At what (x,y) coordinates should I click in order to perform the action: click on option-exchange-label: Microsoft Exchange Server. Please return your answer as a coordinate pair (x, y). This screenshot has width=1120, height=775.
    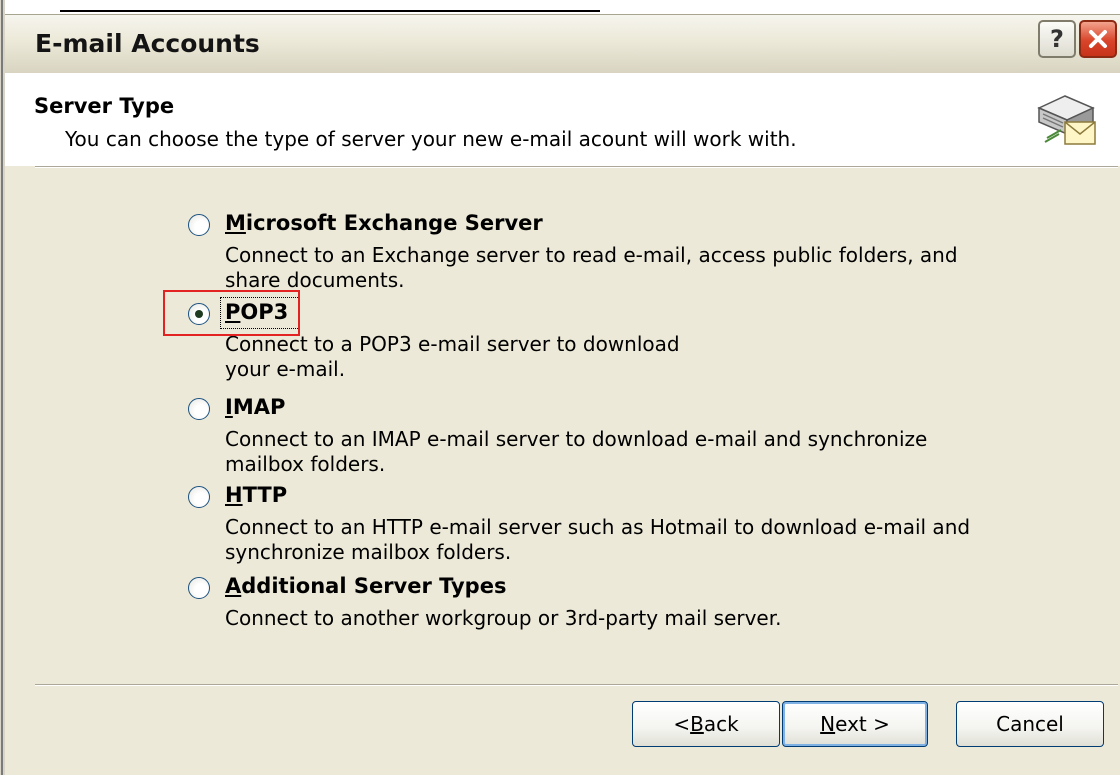
    Looking at the image, I should click on (384, 223).